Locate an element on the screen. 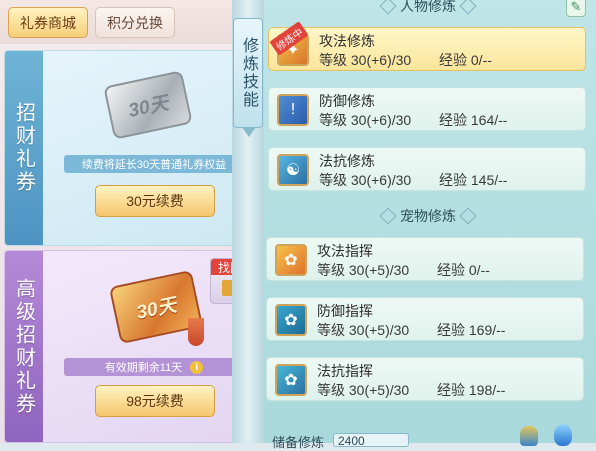  section-title-pet: 宠物修炼 is located at coordinates (428, 216).